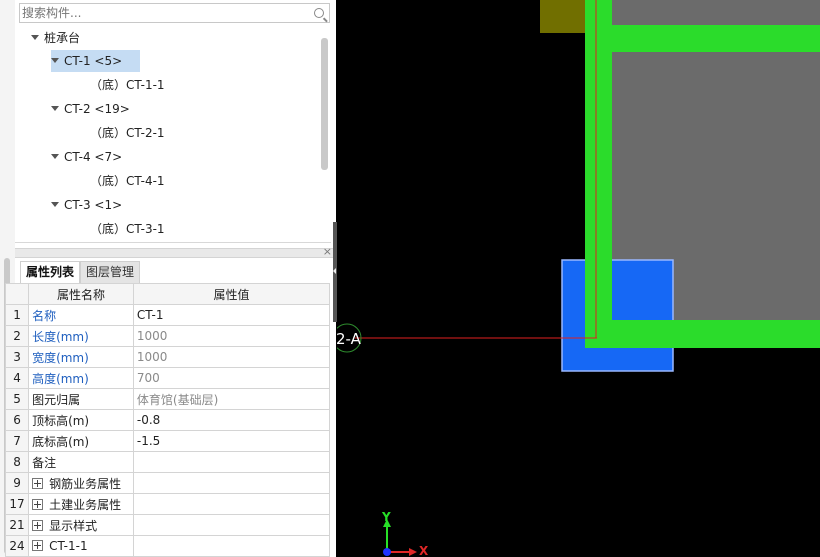 This screenshot has height=557, width=820. What do you see at coordinates (327, 251) in the screenshot?
I see `close-icon: ×` at bounding box center [327, 251].